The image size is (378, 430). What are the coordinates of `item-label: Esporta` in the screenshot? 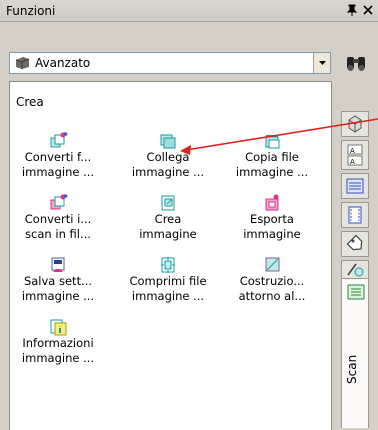 It's located at (272, 219).